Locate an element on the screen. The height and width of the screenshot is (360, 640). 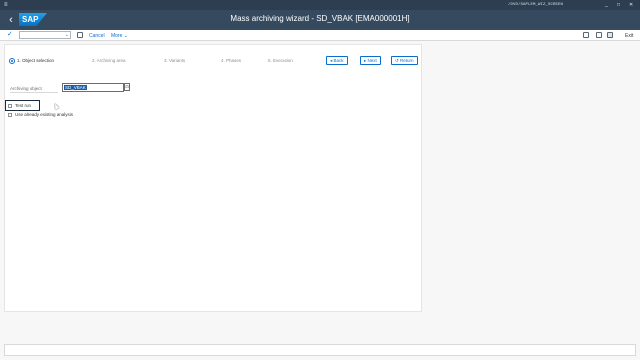
return-button: ↺ Return is located at coordinates (404, 60).